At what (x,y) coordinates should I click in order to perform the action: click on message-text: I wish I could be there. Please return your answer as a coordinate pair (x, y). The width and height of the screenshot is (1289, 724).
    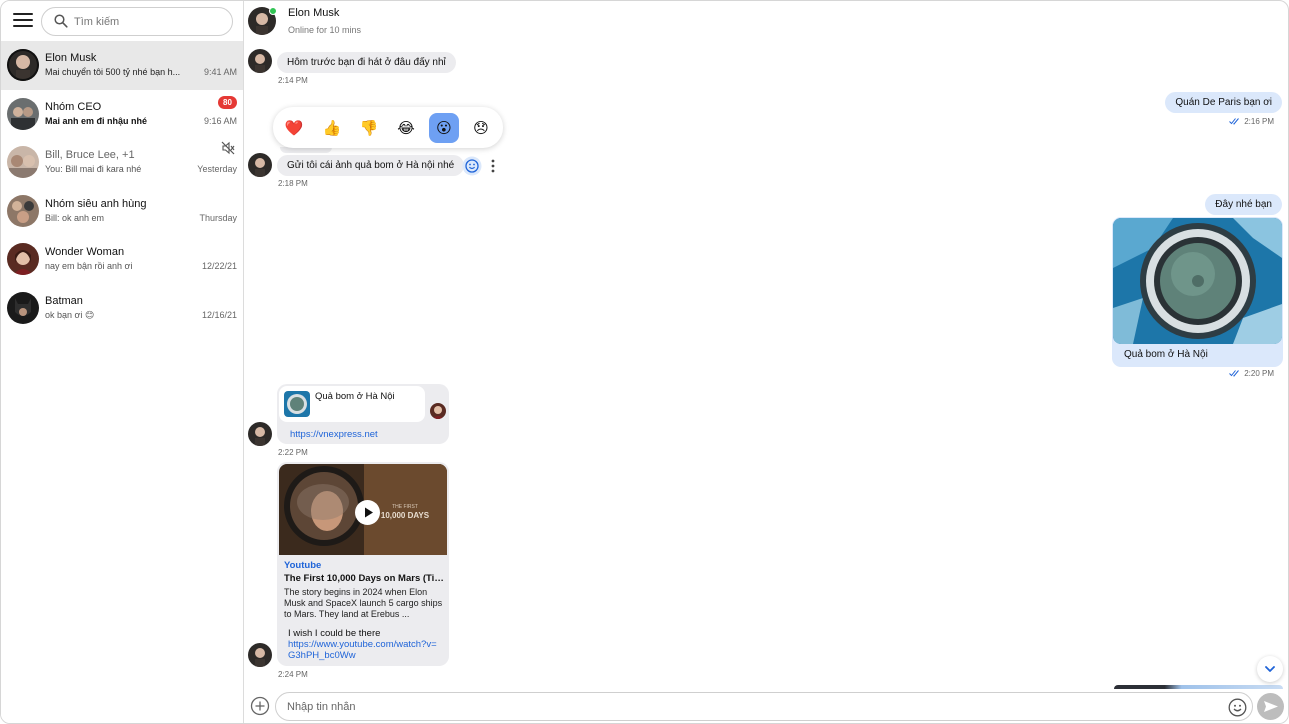
    Looking at the image, I should click on (334, 633).